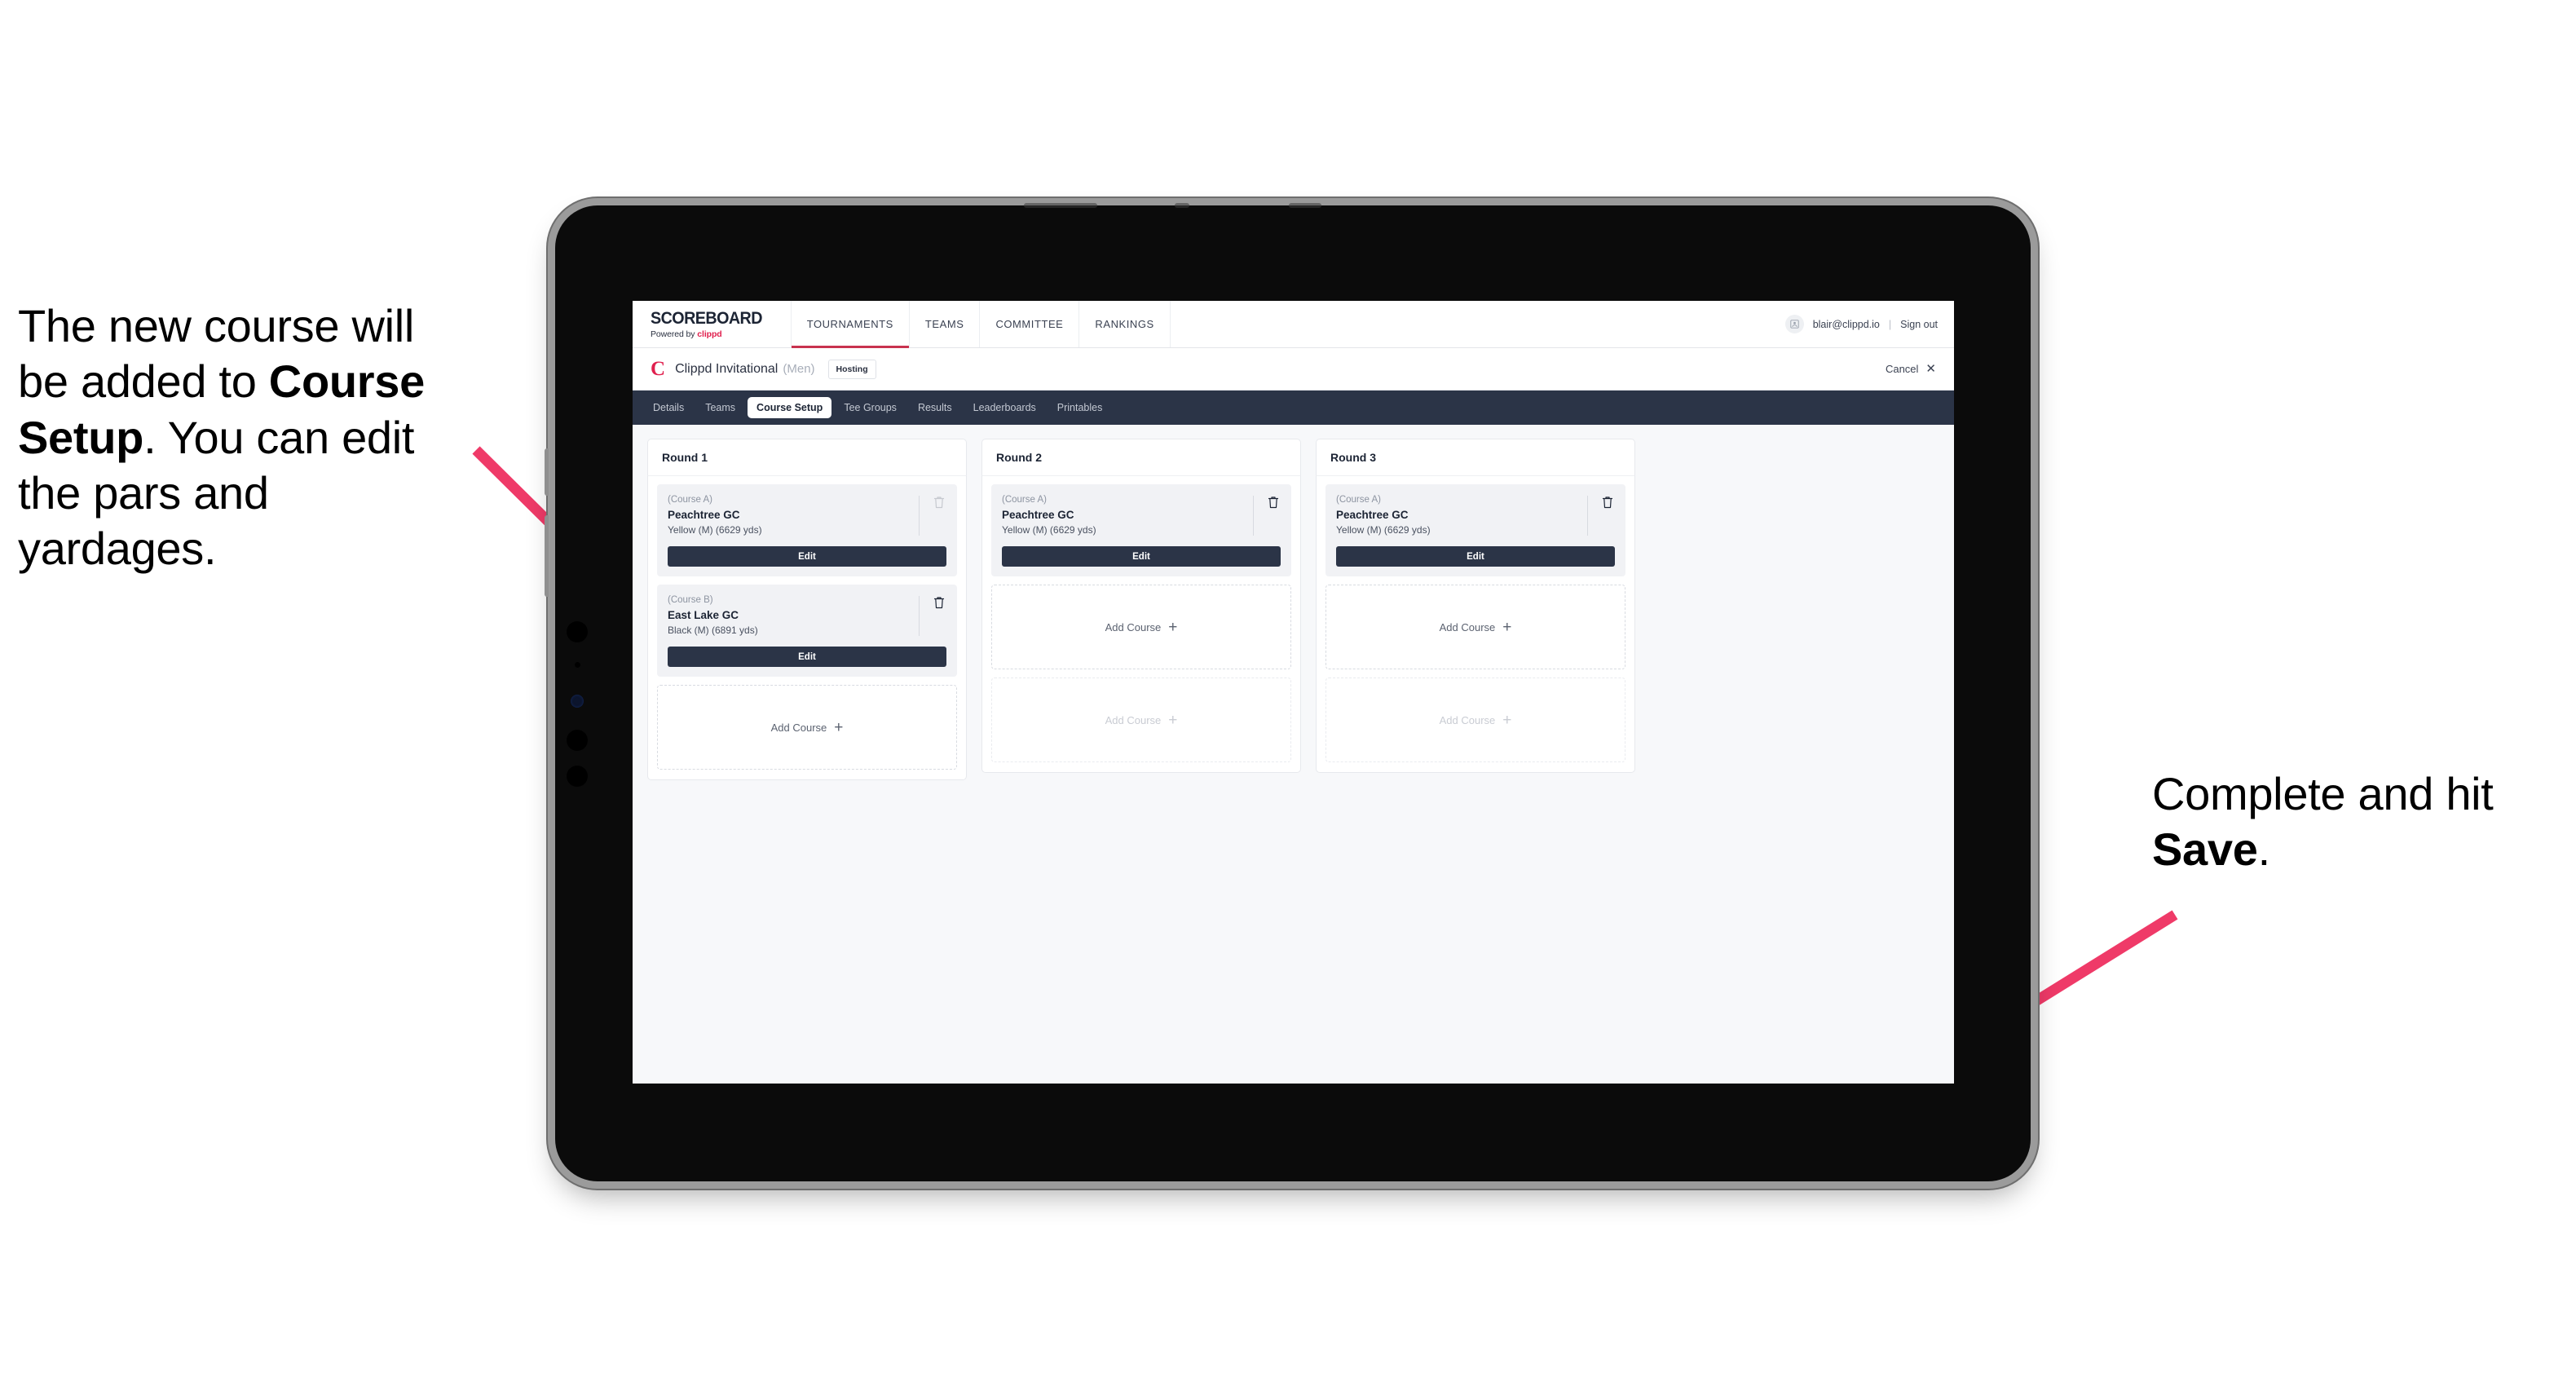 This screenshot has height=1386, width=2576. Describe the element at coordinates (703, 615) in the screenshot. I see `course-name: East Lake GC` at that location.